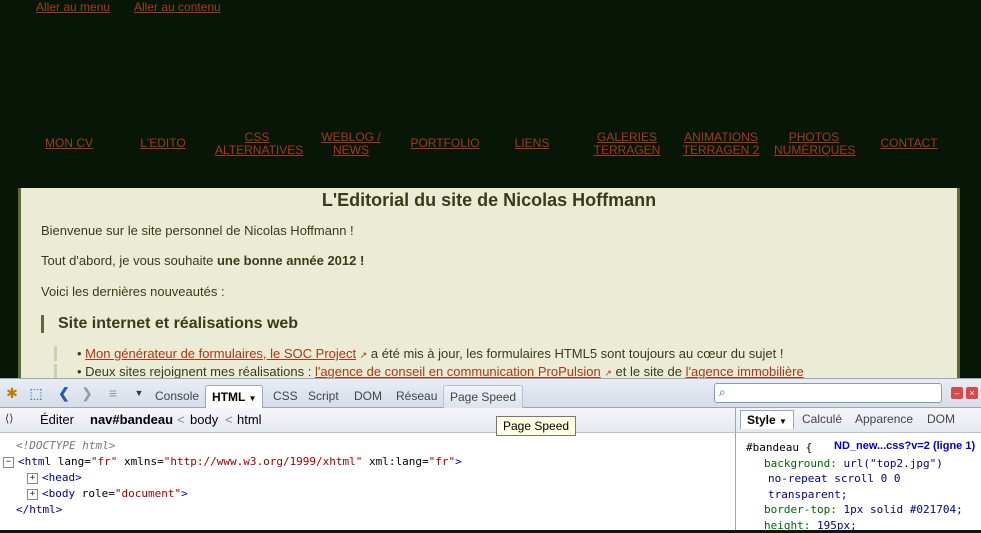 The image size is (981, 533). Describe the element at coordinates (129, 260) in the screenshot. I see `greeting-text: Tout d'abord, je vous souhaite` at that location.